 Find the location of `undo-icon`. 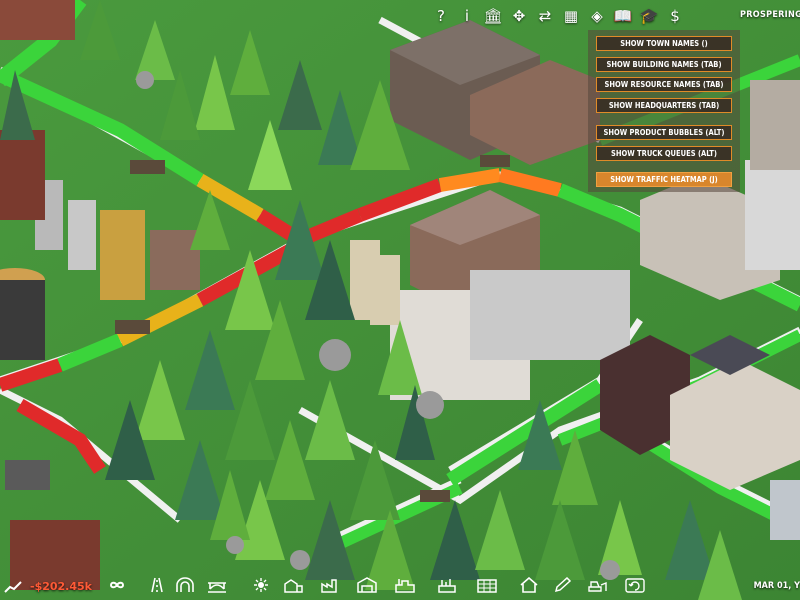

undo-icon is located at coordinates (635, 585).